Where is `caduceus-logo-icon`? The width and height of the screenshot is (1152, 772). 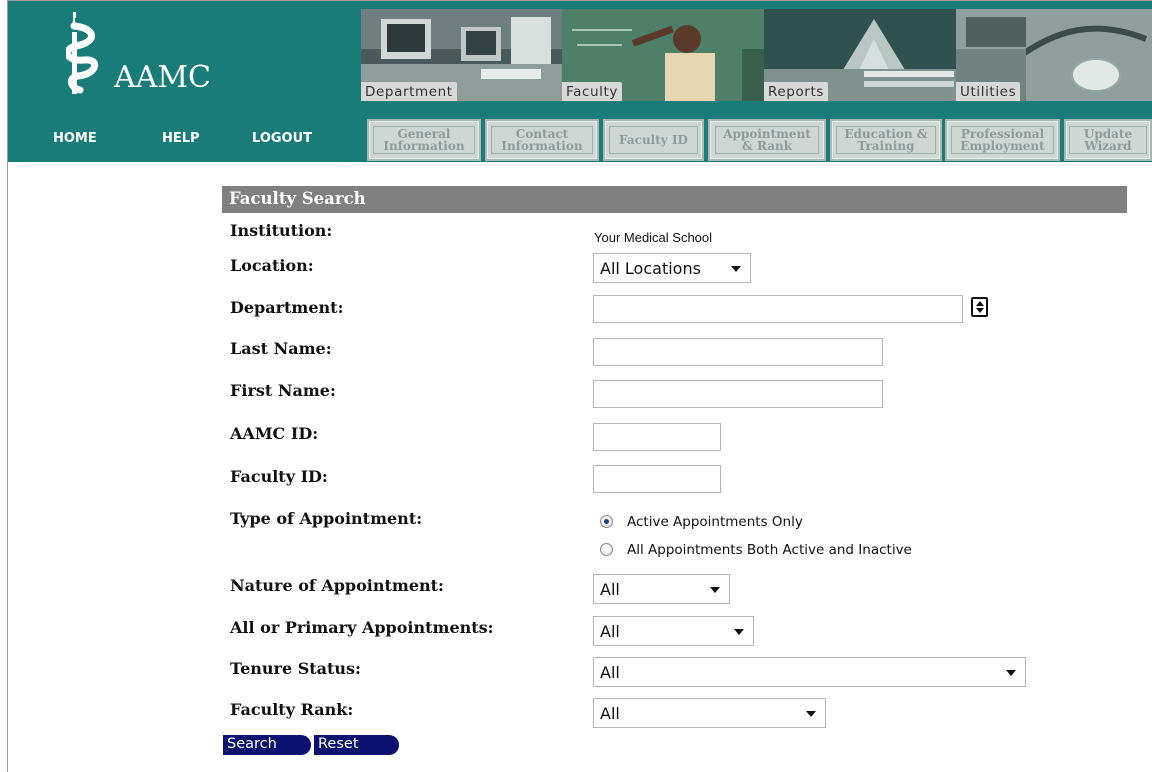
caduceus-logo-icon is located at coordinates (82, 53).